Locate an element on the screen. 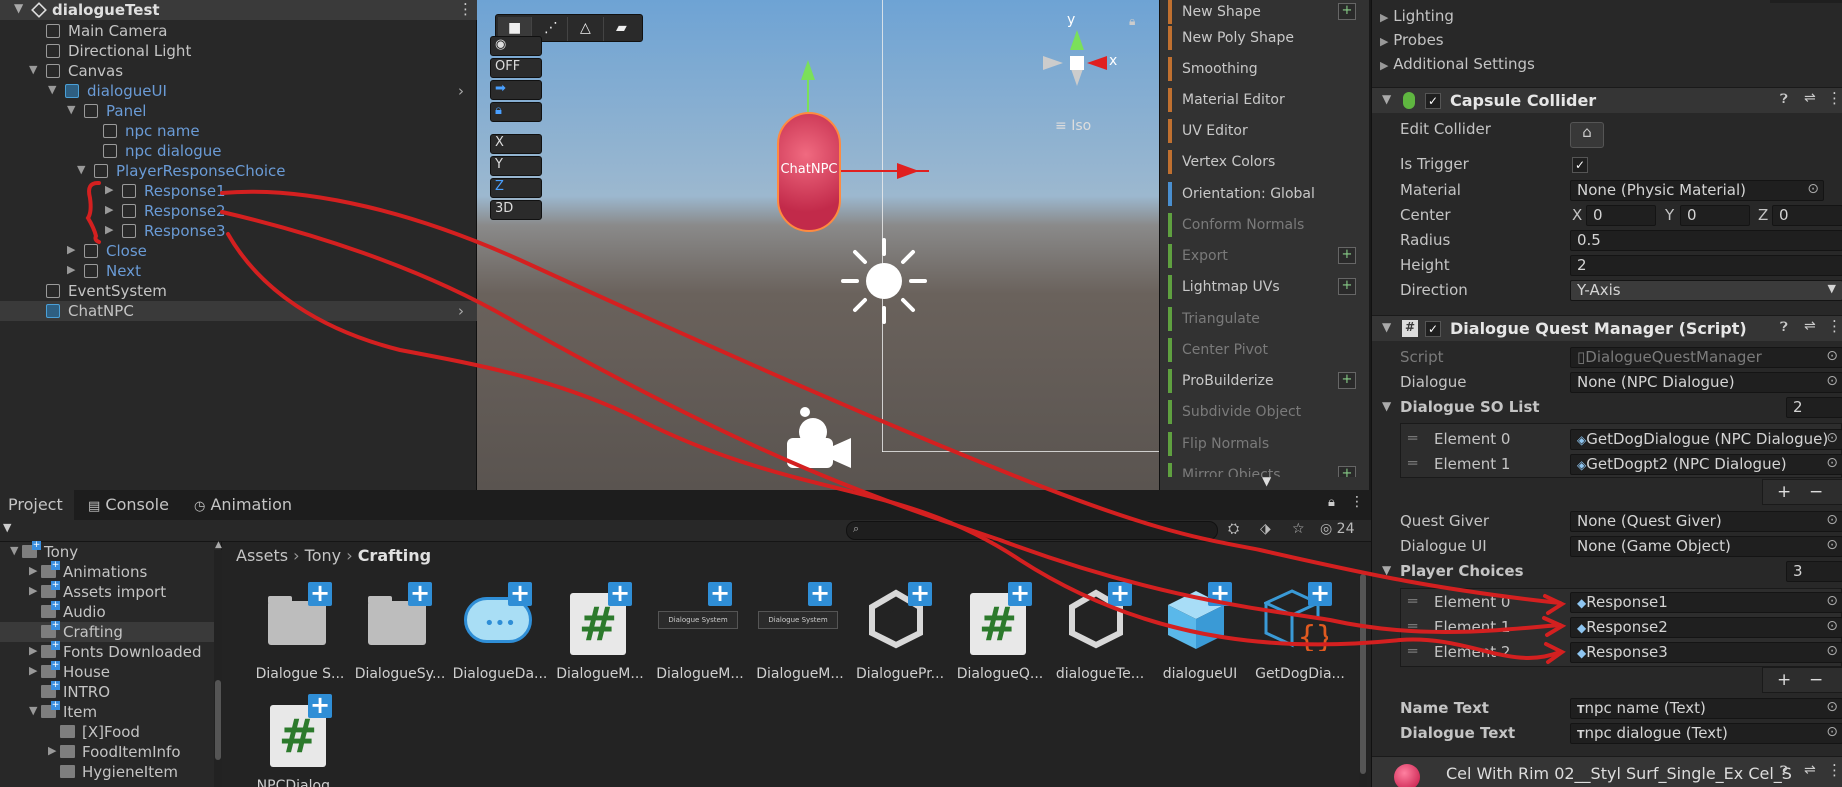 The width and height of the screenshot is (1842, 787). hierarchy-item: ▼ PlayerResponseChoice is located at coordinates (238, 171).